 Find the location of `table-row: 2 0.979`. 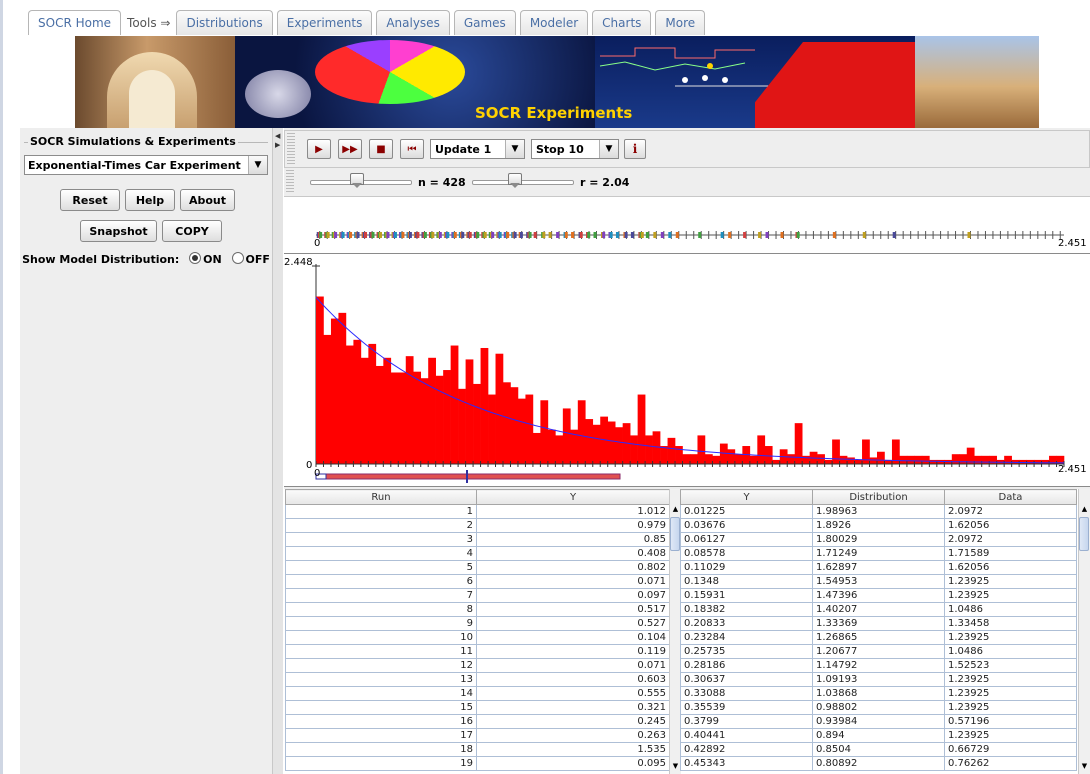

table-row: 2 0.979 is located at coordinates (477, 525).